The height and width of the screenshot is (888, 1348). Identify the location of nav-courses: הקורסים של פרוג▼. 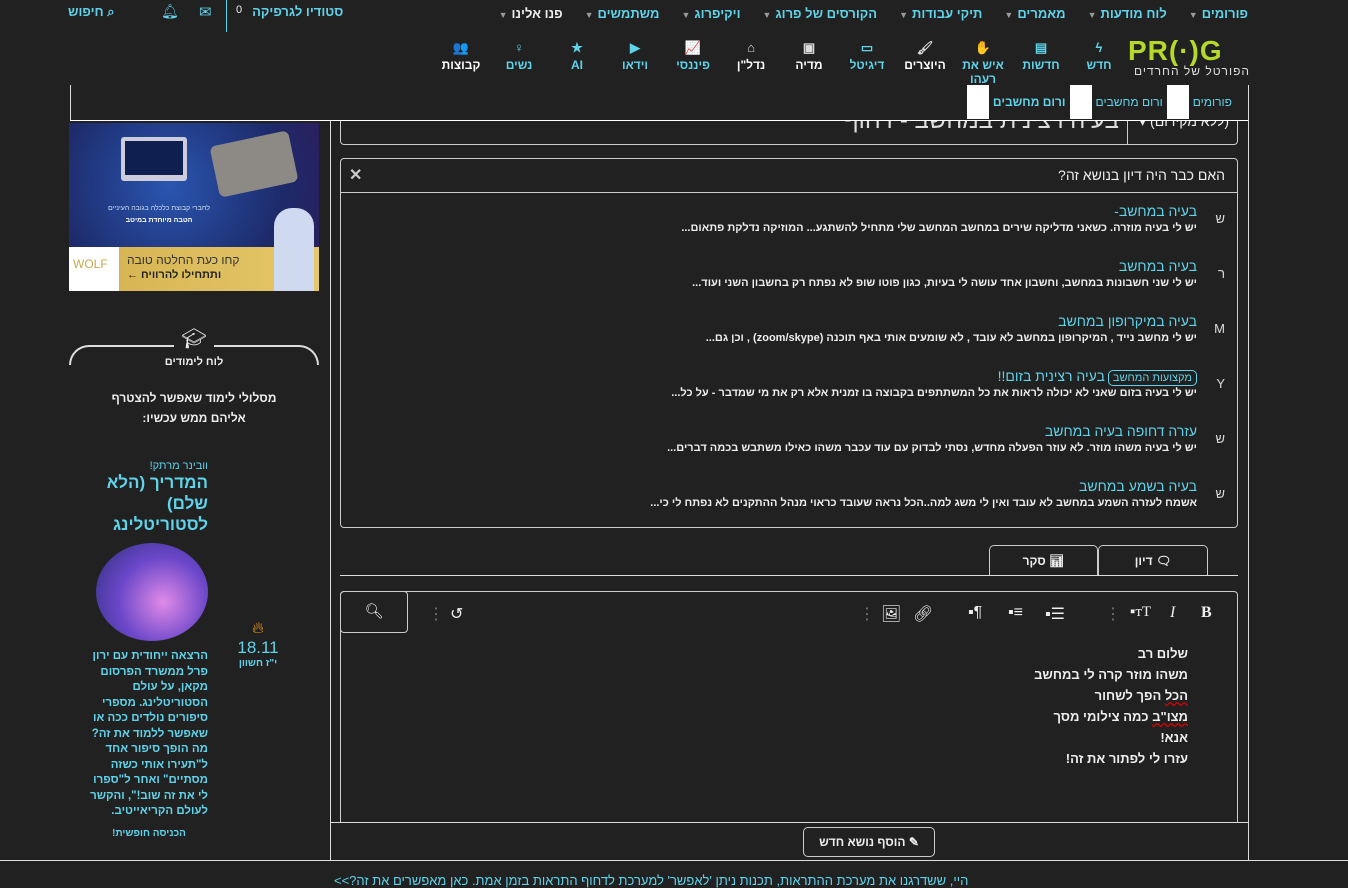
(820, 13).